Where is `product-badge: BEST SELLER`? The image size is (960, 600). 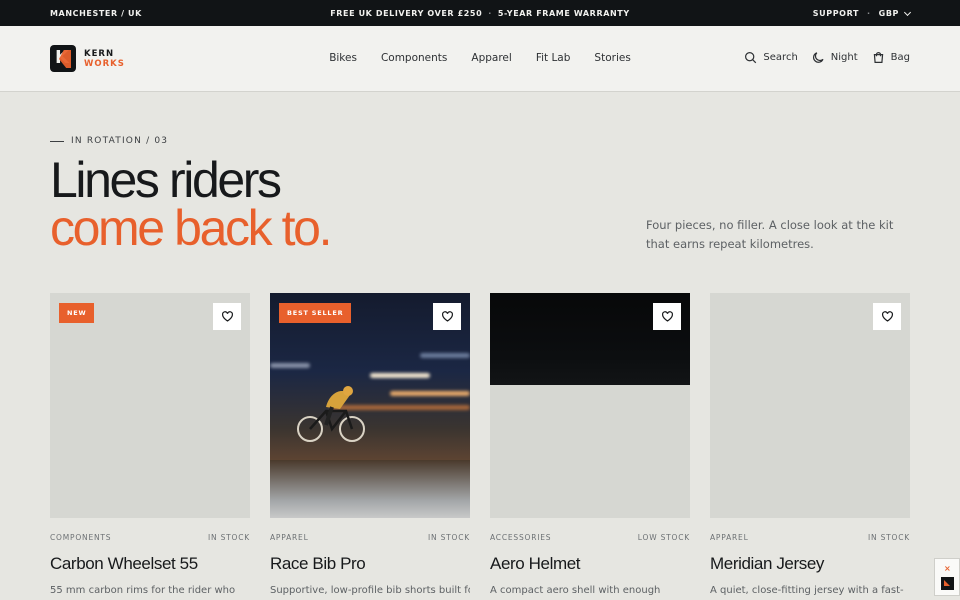
product-badge: BEST SELLER is located at coordinates (315, 313).